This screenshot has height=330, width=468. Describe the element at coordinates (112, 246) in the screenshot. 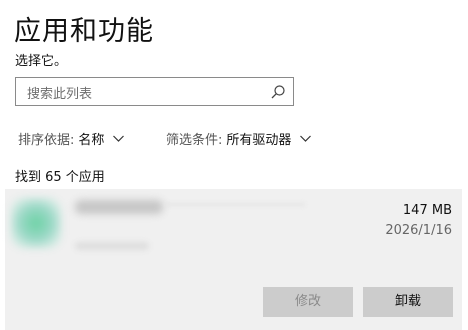

I see `app-publisher-redacted` at that location.